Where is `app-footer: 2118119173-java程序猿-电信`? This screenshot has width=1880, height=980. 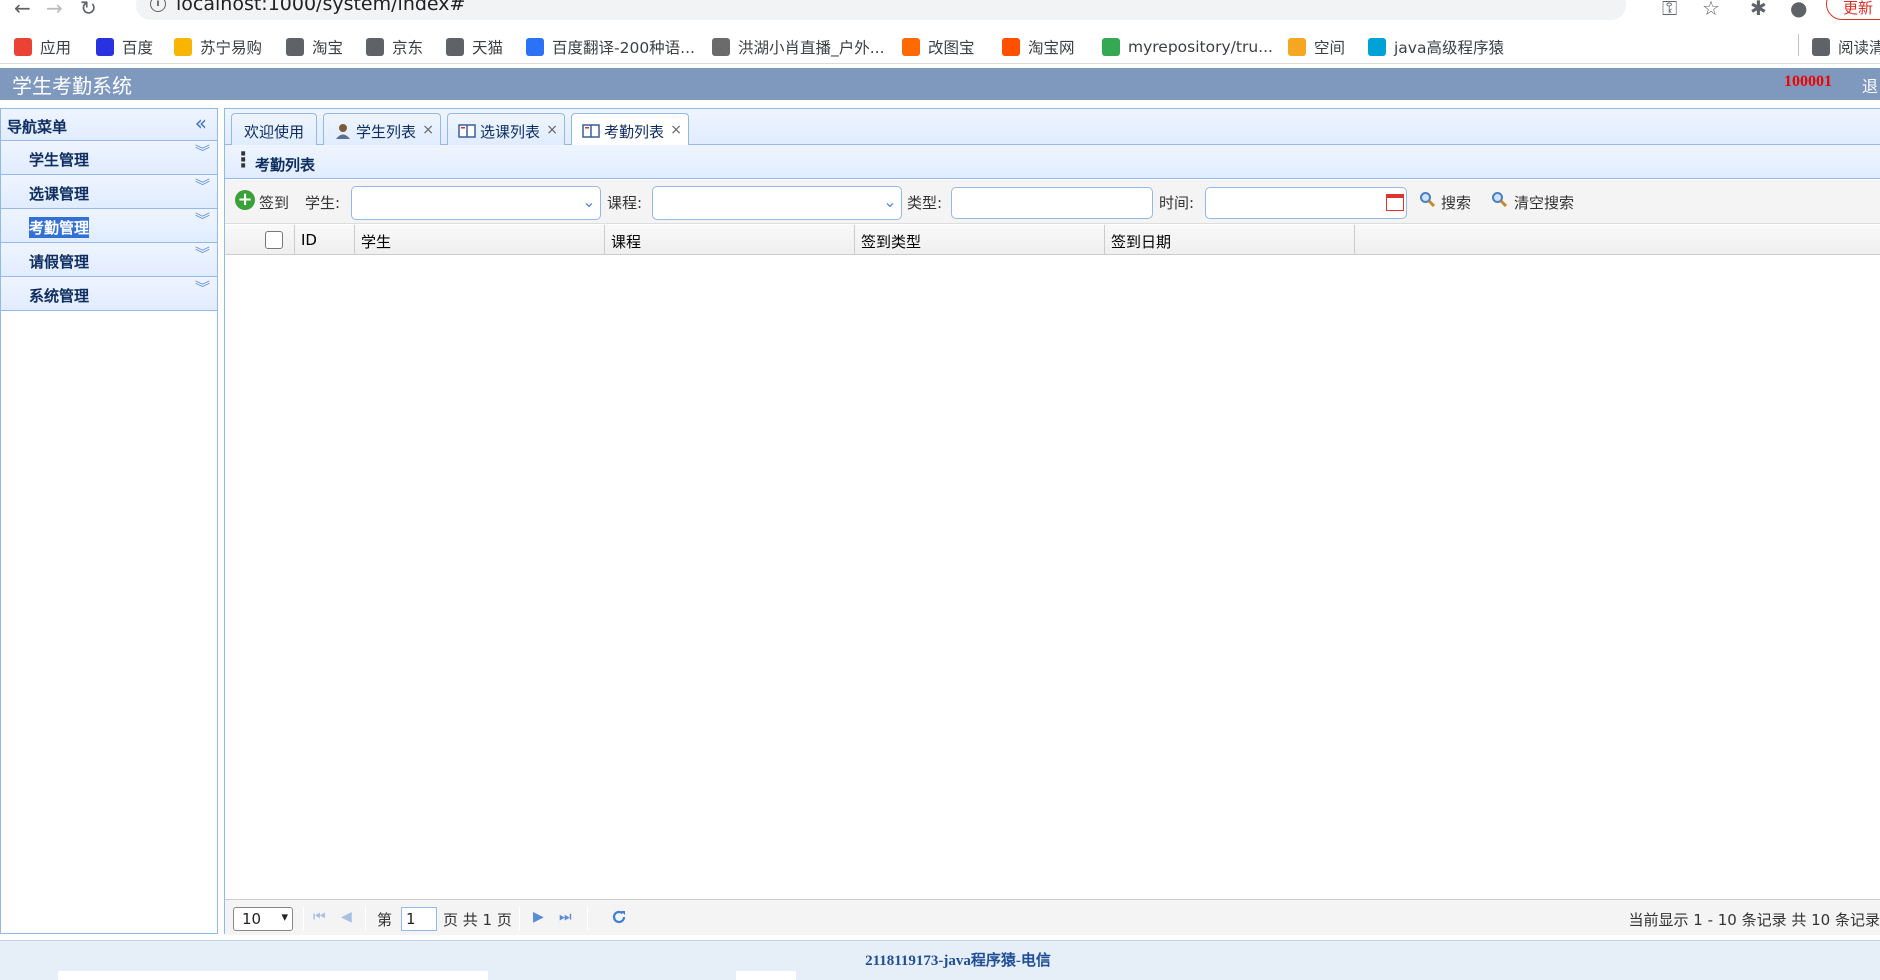
app-footer: 2118119173-java程序猿-电信 is located at coordinates (940, 960).